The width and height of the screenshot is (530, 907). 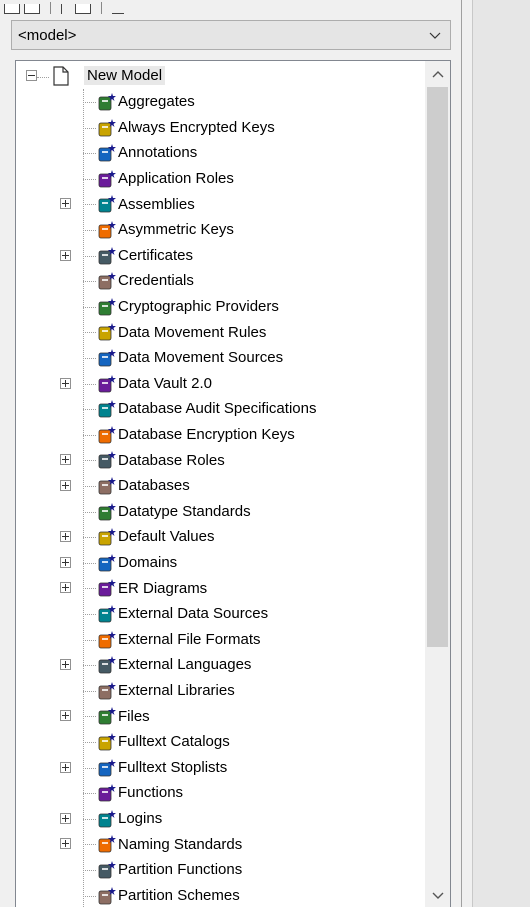 What do you see at coordinates (221, 460) in the screenshot?
I see `tree-item: Database Roles` at bounding box center [221, 460].